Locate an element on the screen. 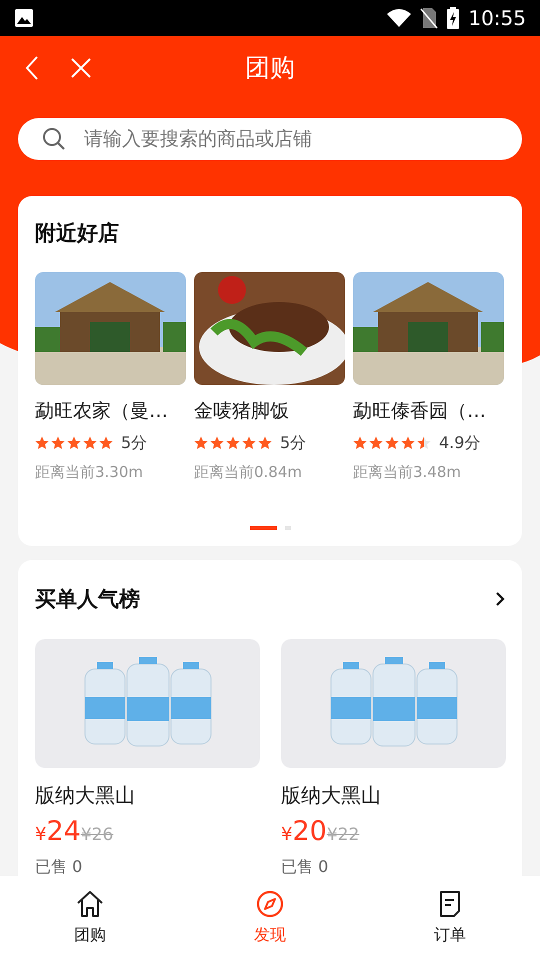  tab-item: 订单 is located at coordinates (450, 918).